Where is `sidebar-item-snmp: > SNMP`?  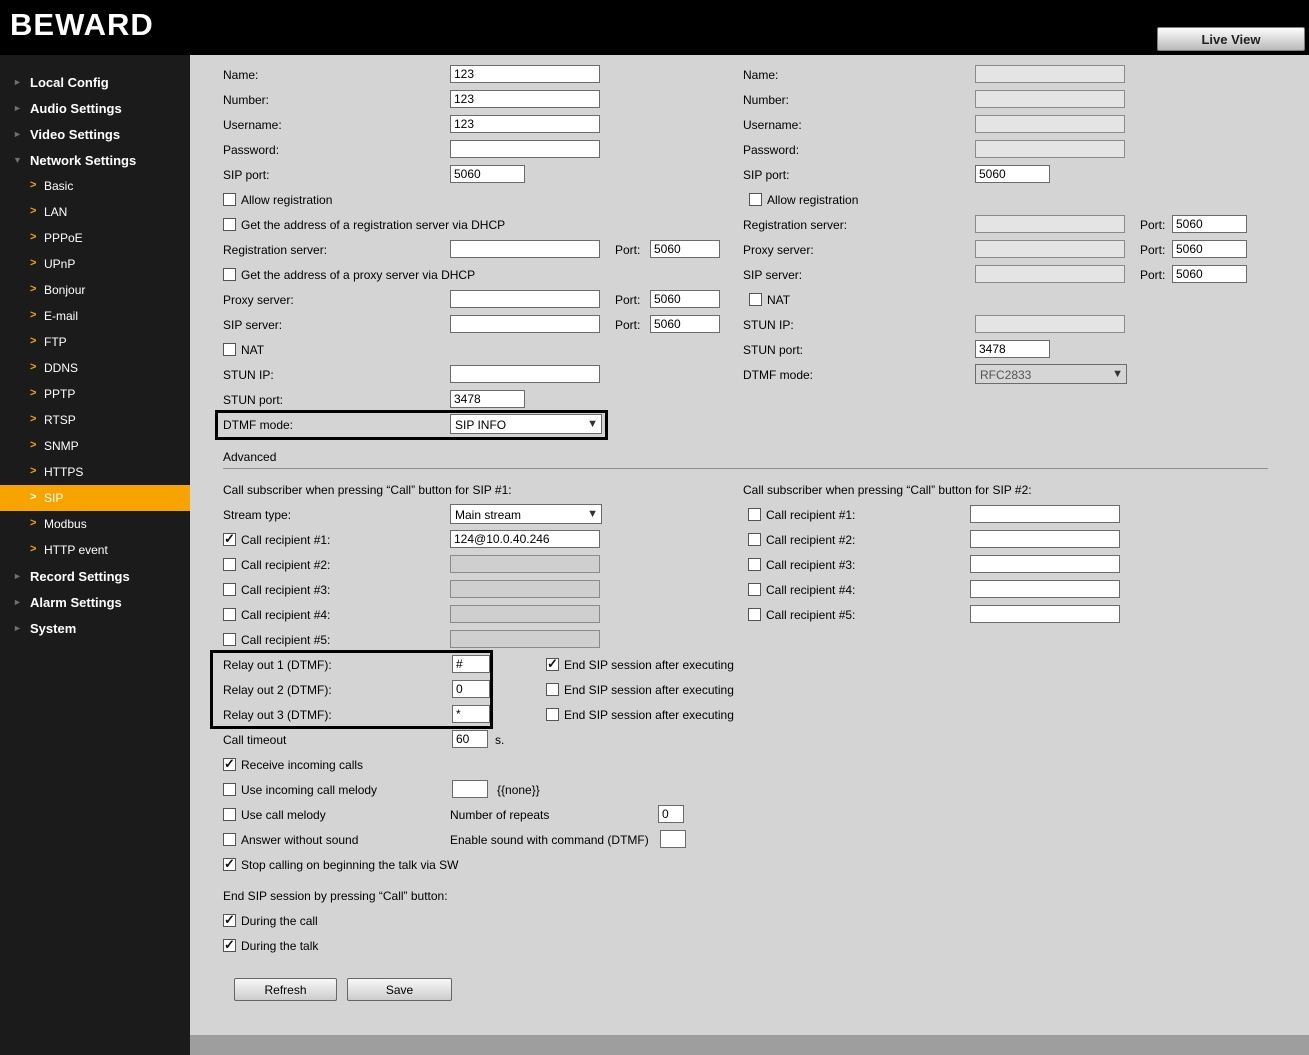
sidebar-item-snmp: > SNMP is located at coordinates (95, 446).